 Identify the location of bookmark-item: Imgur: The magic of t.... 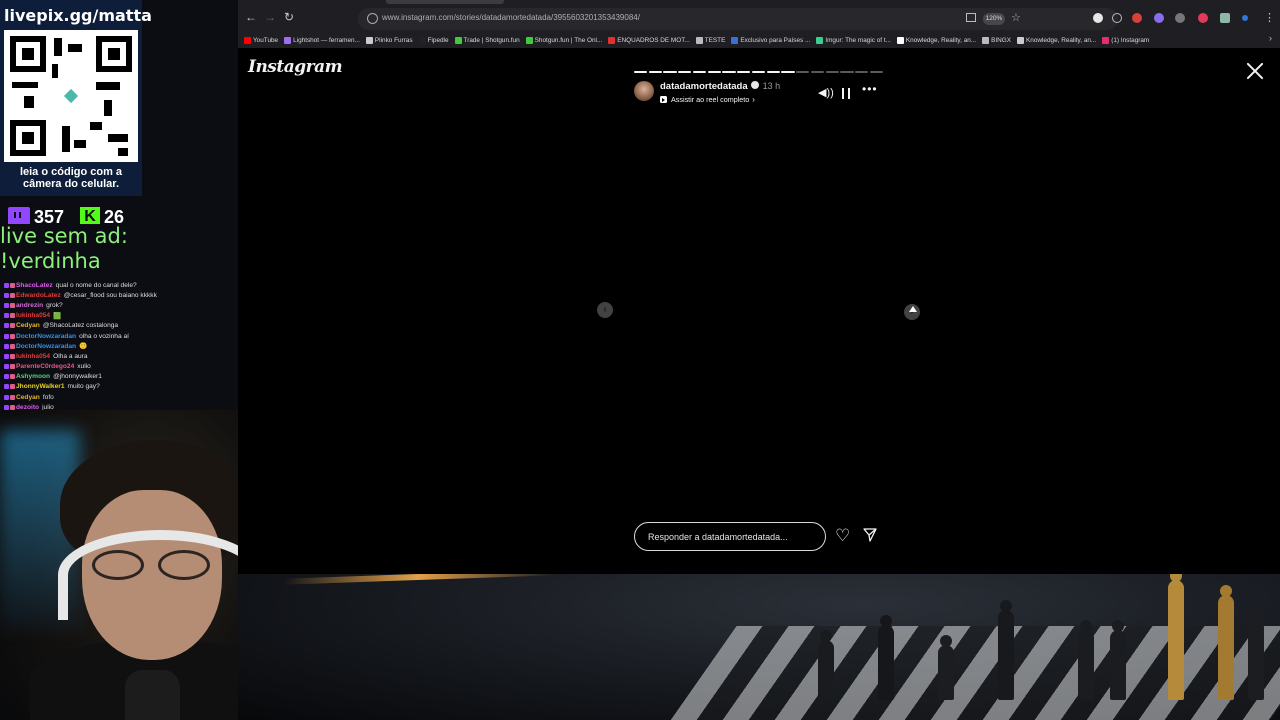
(853, 40).